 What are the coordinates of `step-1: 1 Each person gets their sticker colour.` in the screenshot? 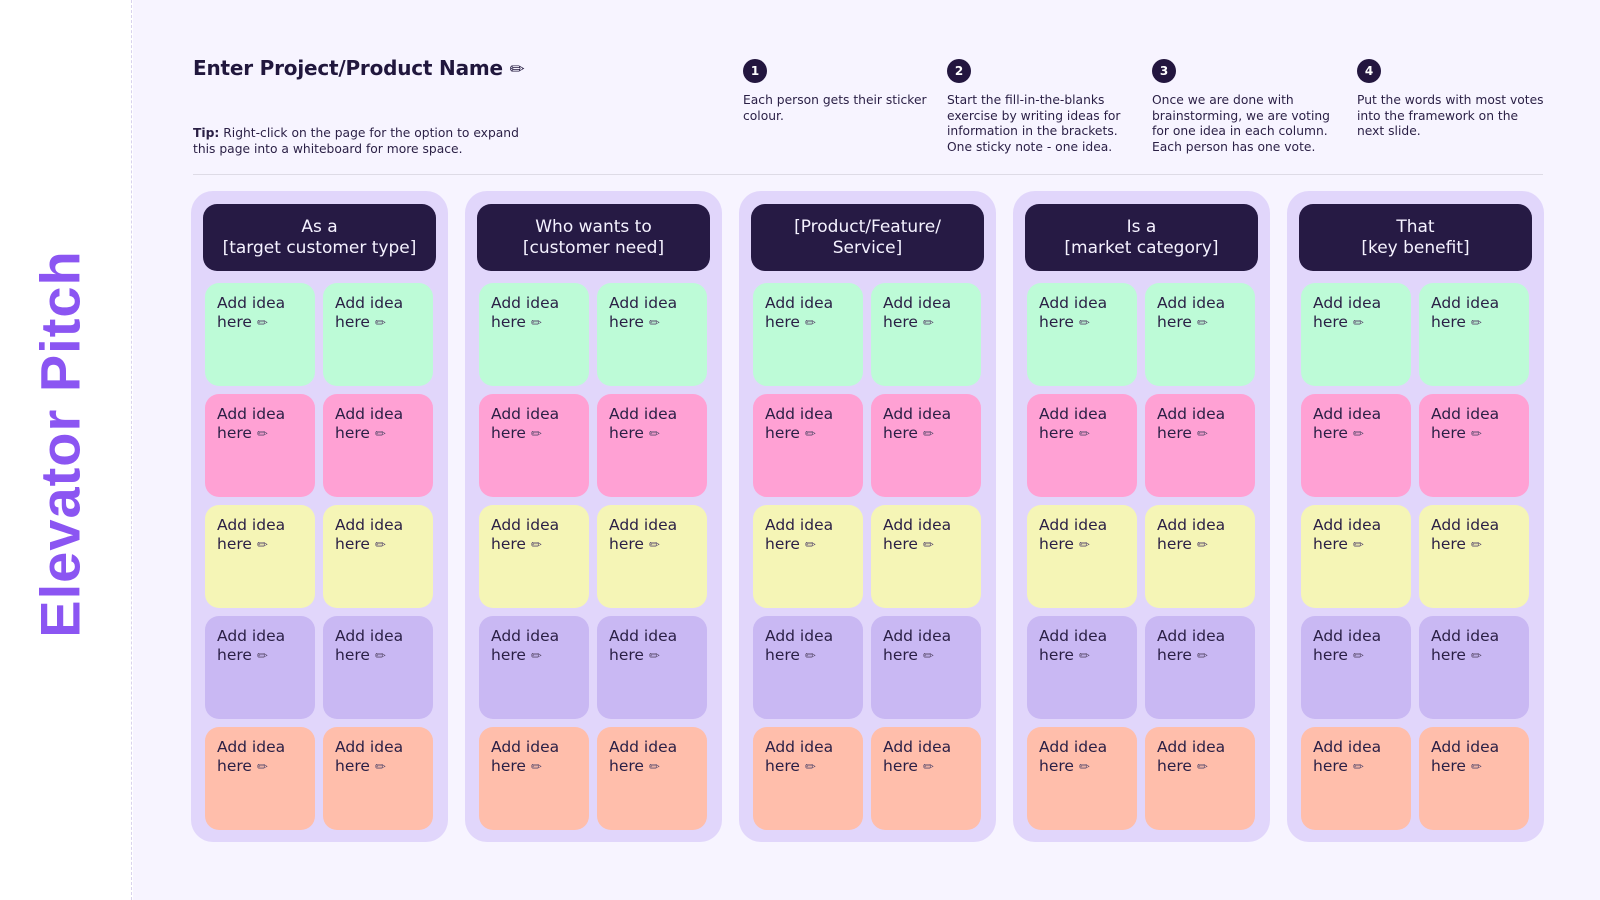 It's located at (838, 91).